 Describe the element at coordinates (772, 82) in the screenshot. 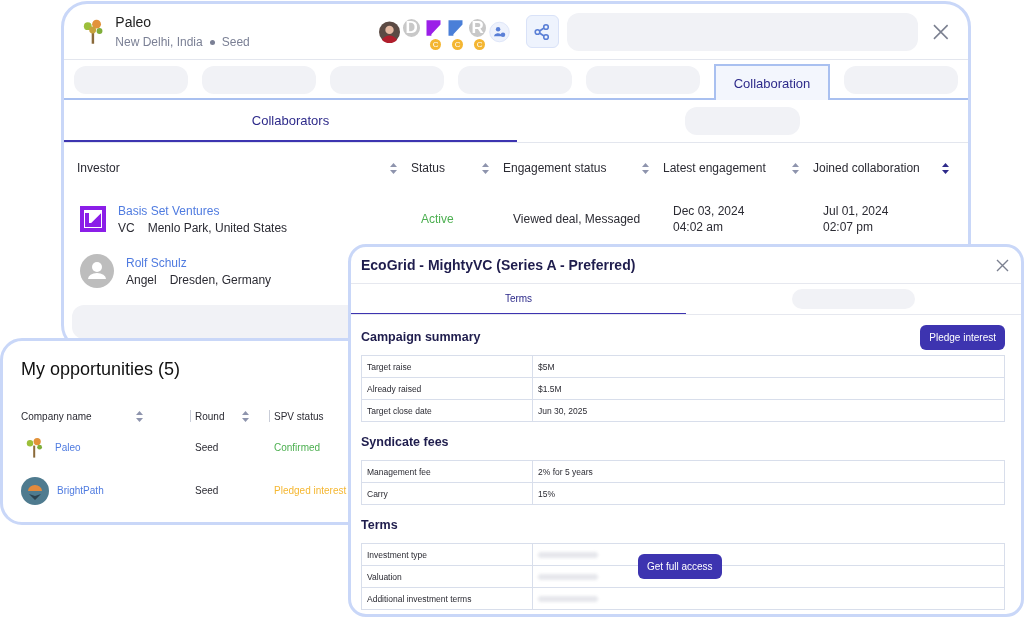

I see `tab: Collaboration` at that location.